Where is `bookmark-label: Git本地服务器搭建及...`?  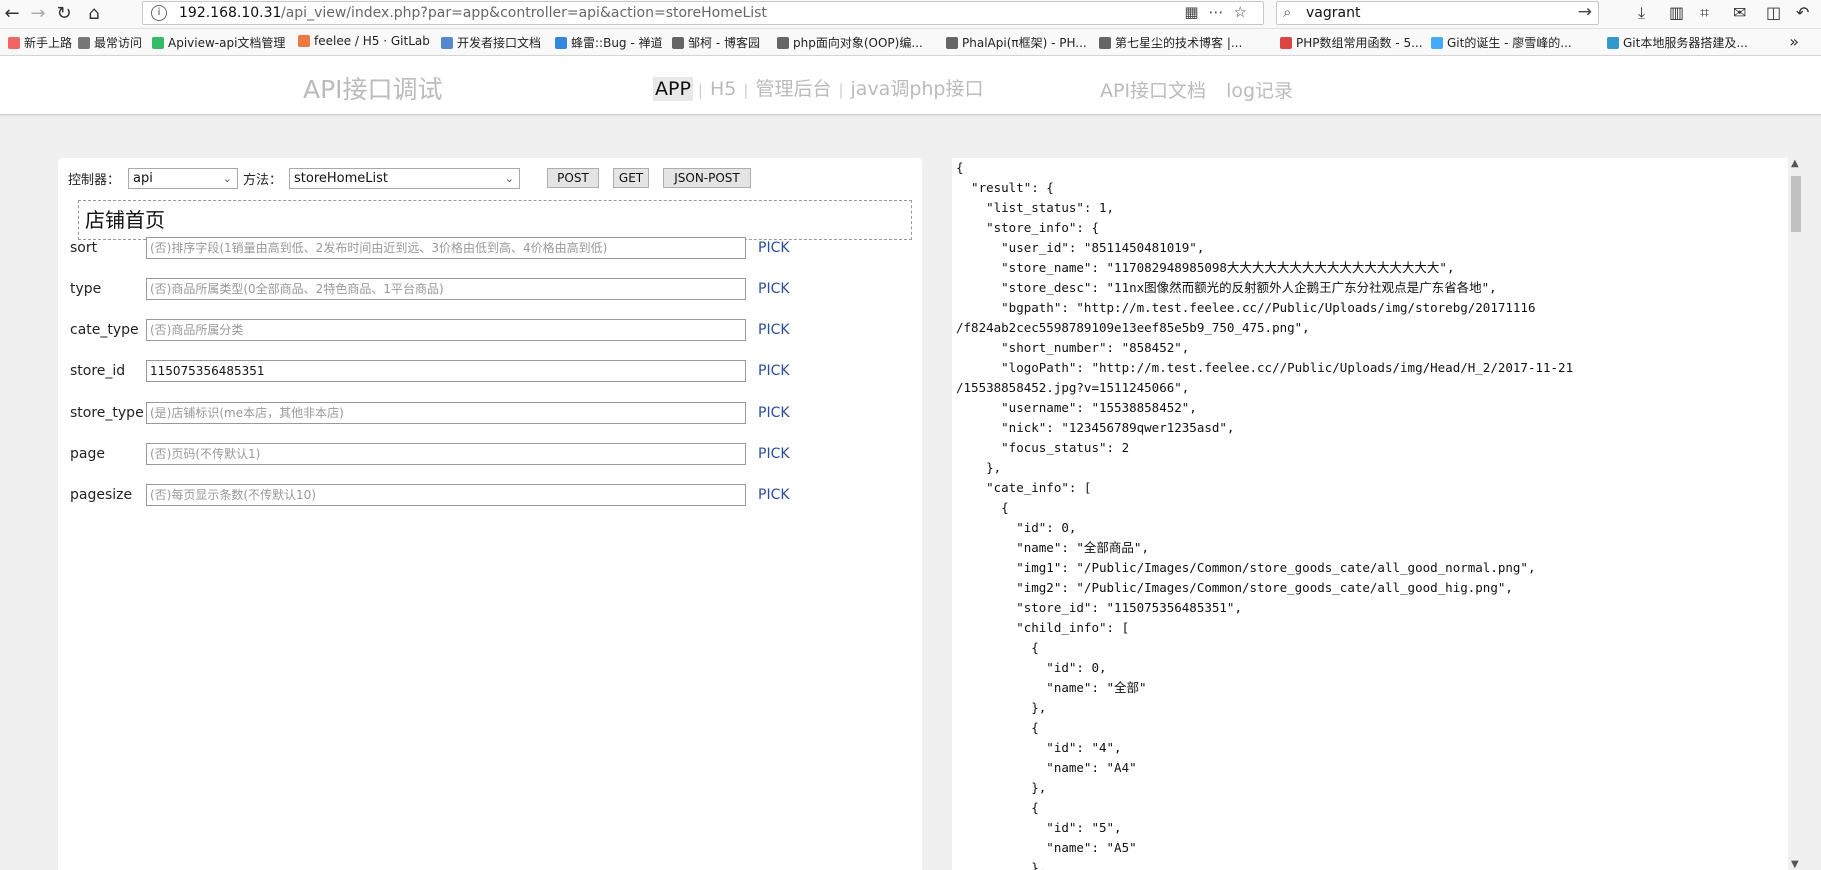 bookmark-label: Git本地服务器搭建及... is located at coordinates (1685, 43).